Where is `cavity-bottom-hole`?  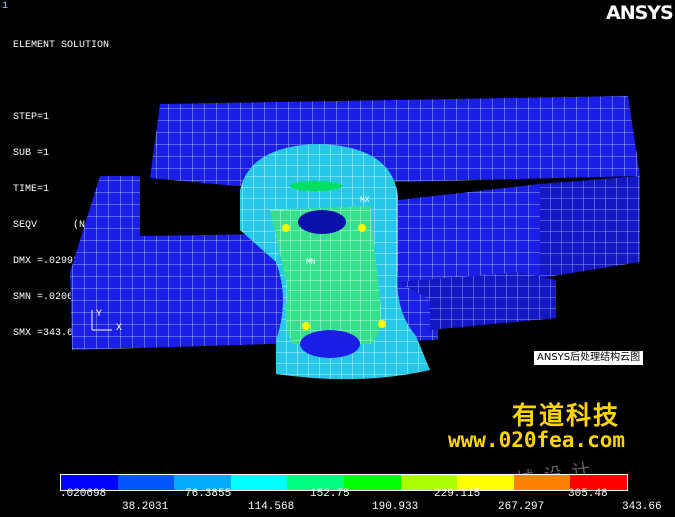
cavity-bottom-hole is located at coordinates (330, 344).